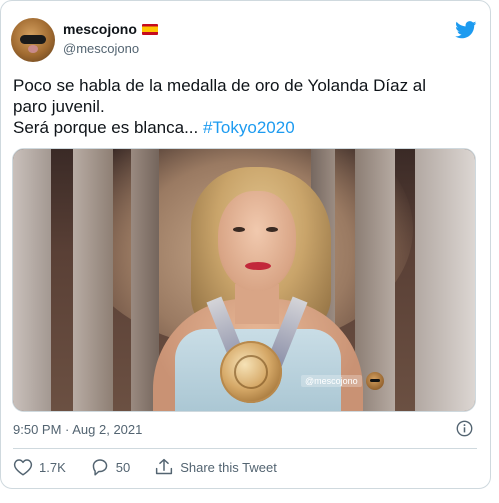 The width and height of the screenshot is (499, 503). Describe the element at coordinates (464, 428) in the screenshot. I see `info-icon` at that location.